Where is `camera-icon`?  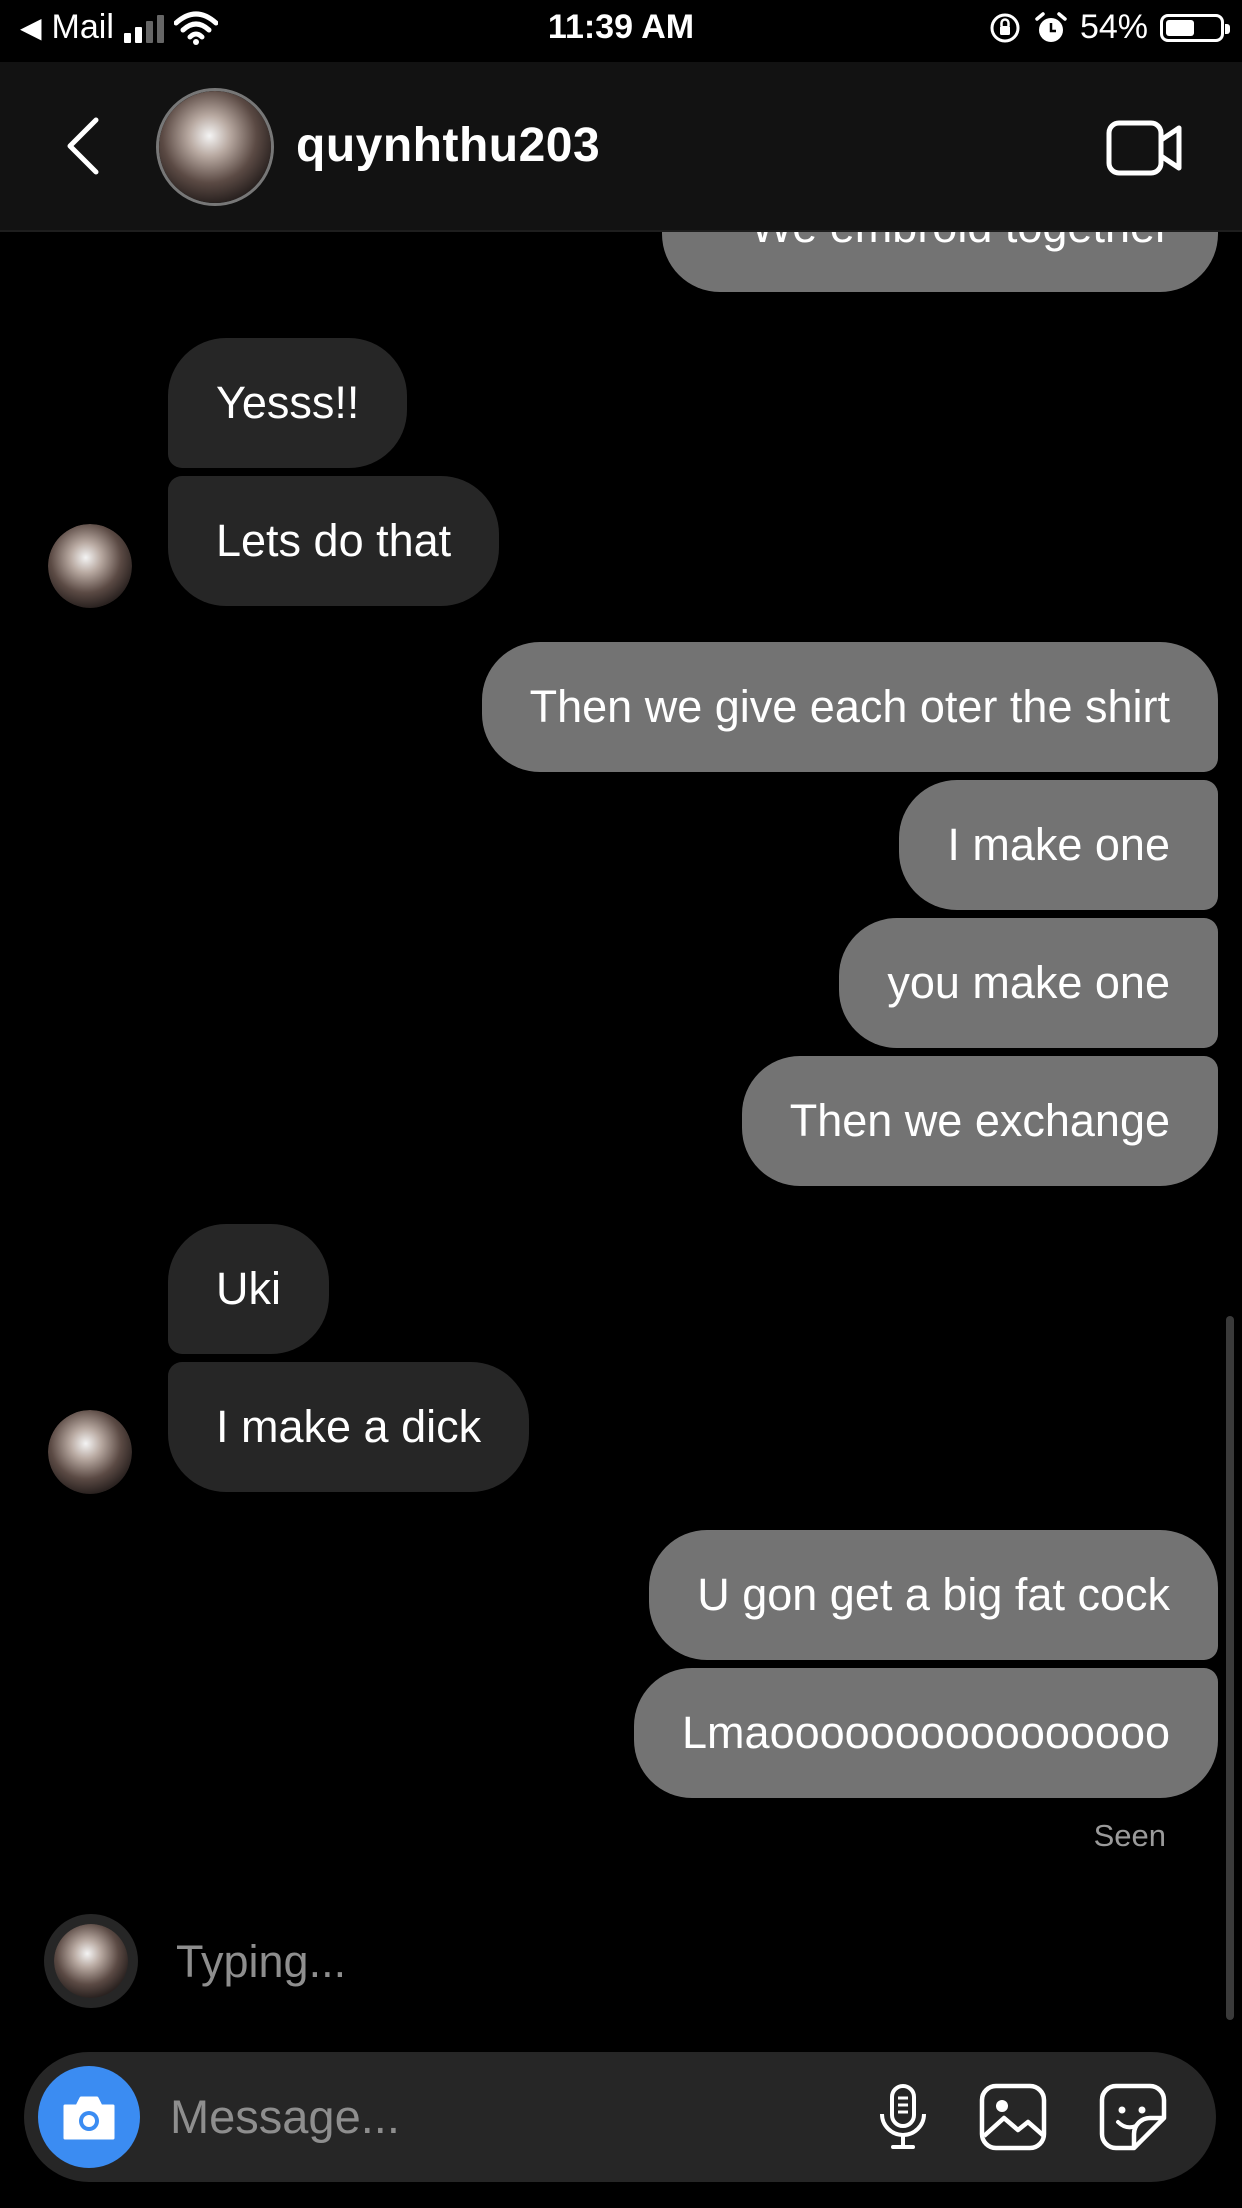 camera-icon is located at coordinates (89, 2118).